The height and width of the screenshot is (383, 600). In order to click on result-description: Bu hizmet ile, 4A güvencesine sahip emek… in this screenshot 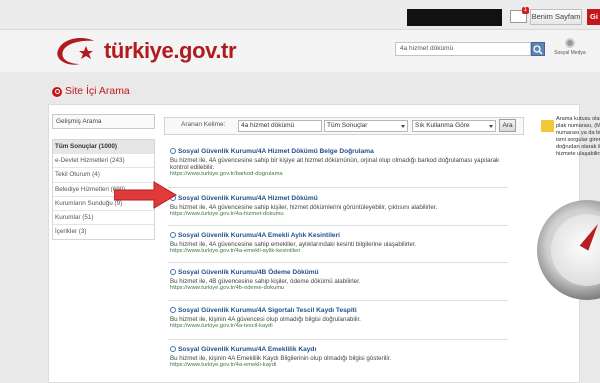, I will do `click(293, 244)`.